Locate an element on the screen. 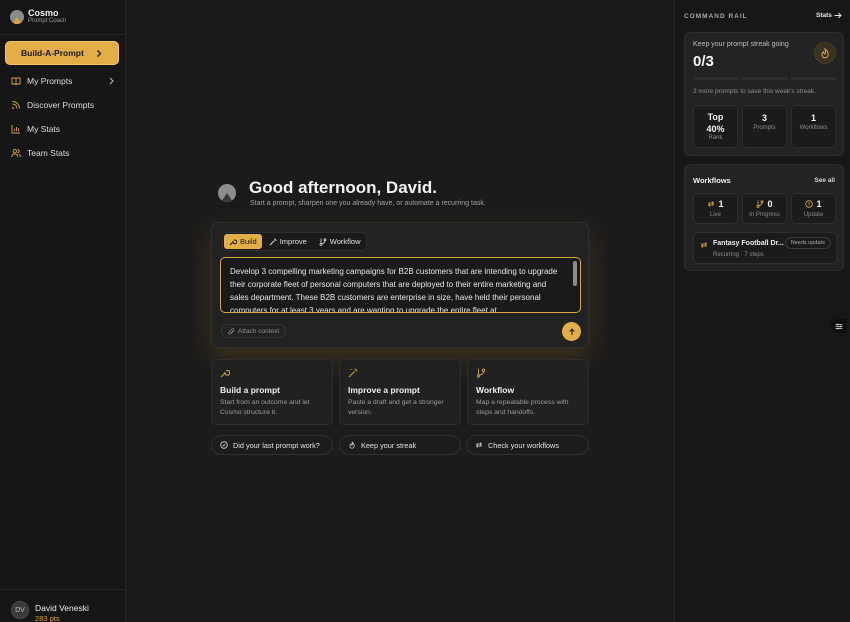 This screenshot has width=850, height=622. rail-stats-label: Stats is located at coordinates (824, 15).